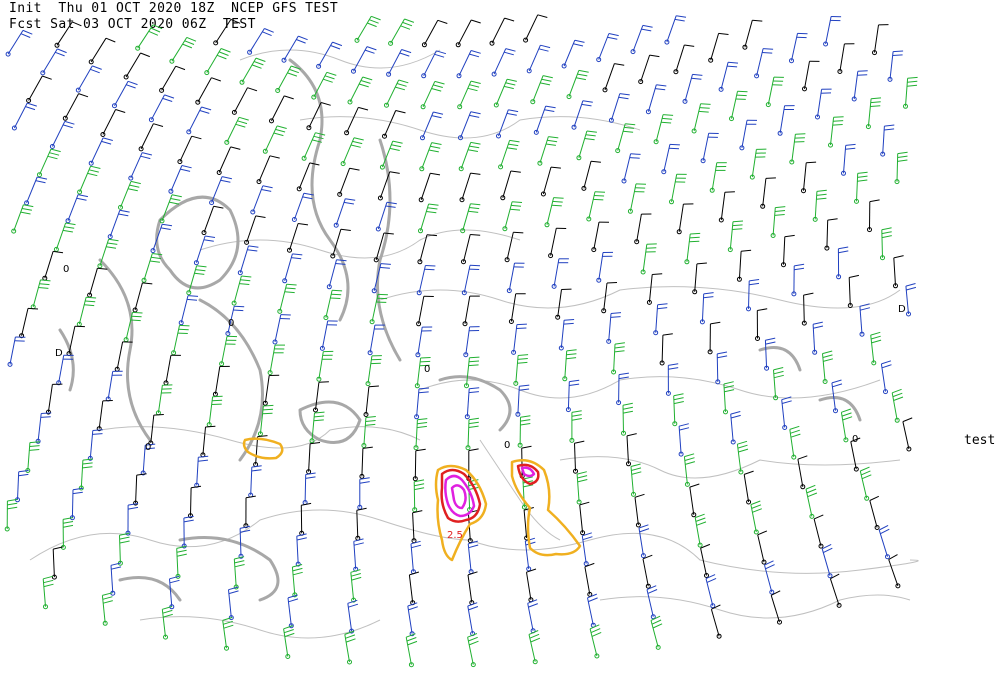 The image size is (1000, 680). I want to click on contour-label: 0, so click(231, 323).